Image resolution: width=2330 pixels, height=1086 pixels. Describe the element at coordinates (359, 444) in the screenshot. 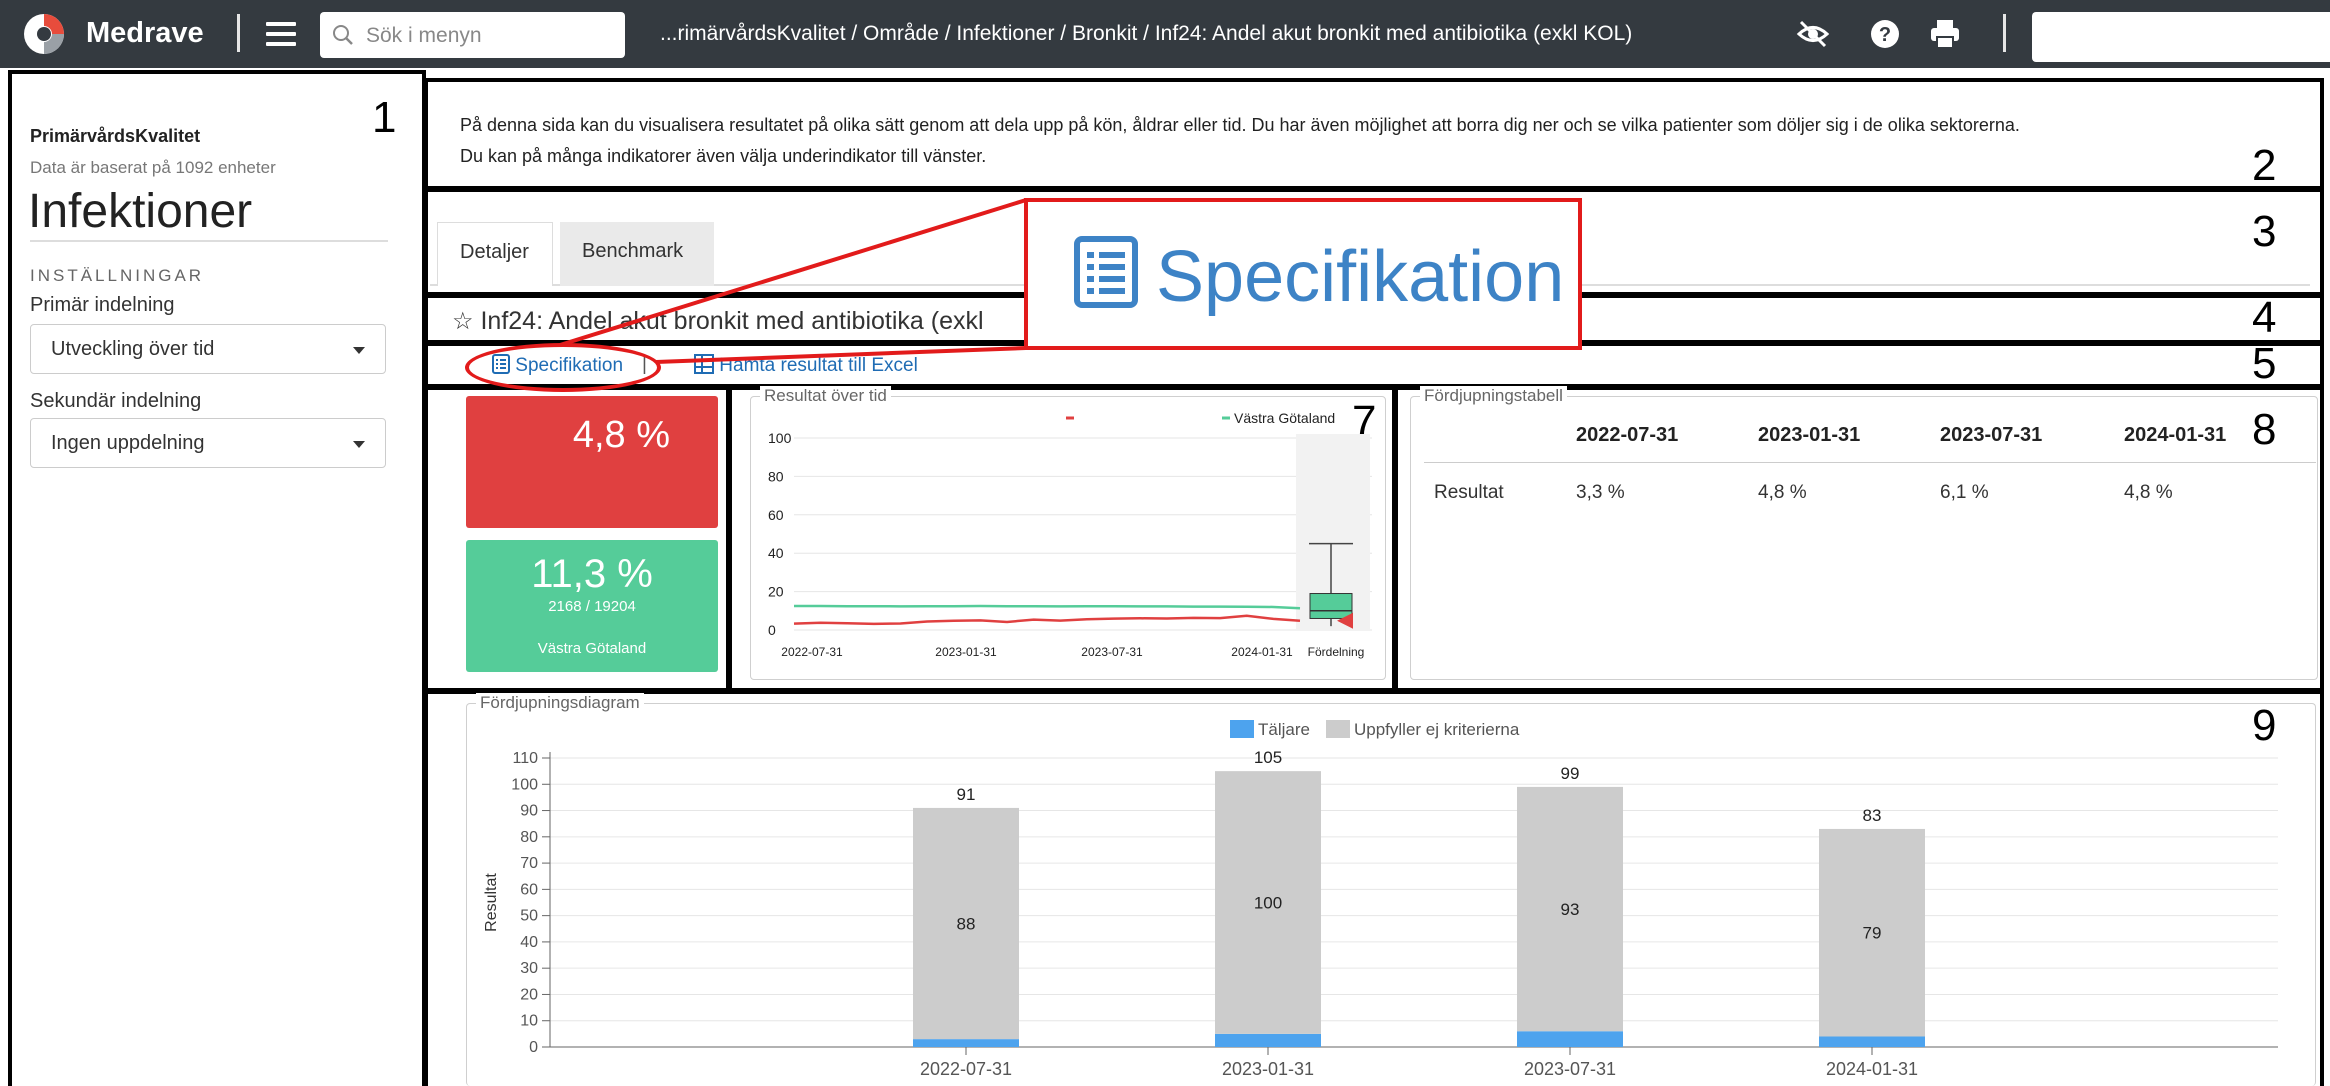

I see `caret-down-icon` at that location.